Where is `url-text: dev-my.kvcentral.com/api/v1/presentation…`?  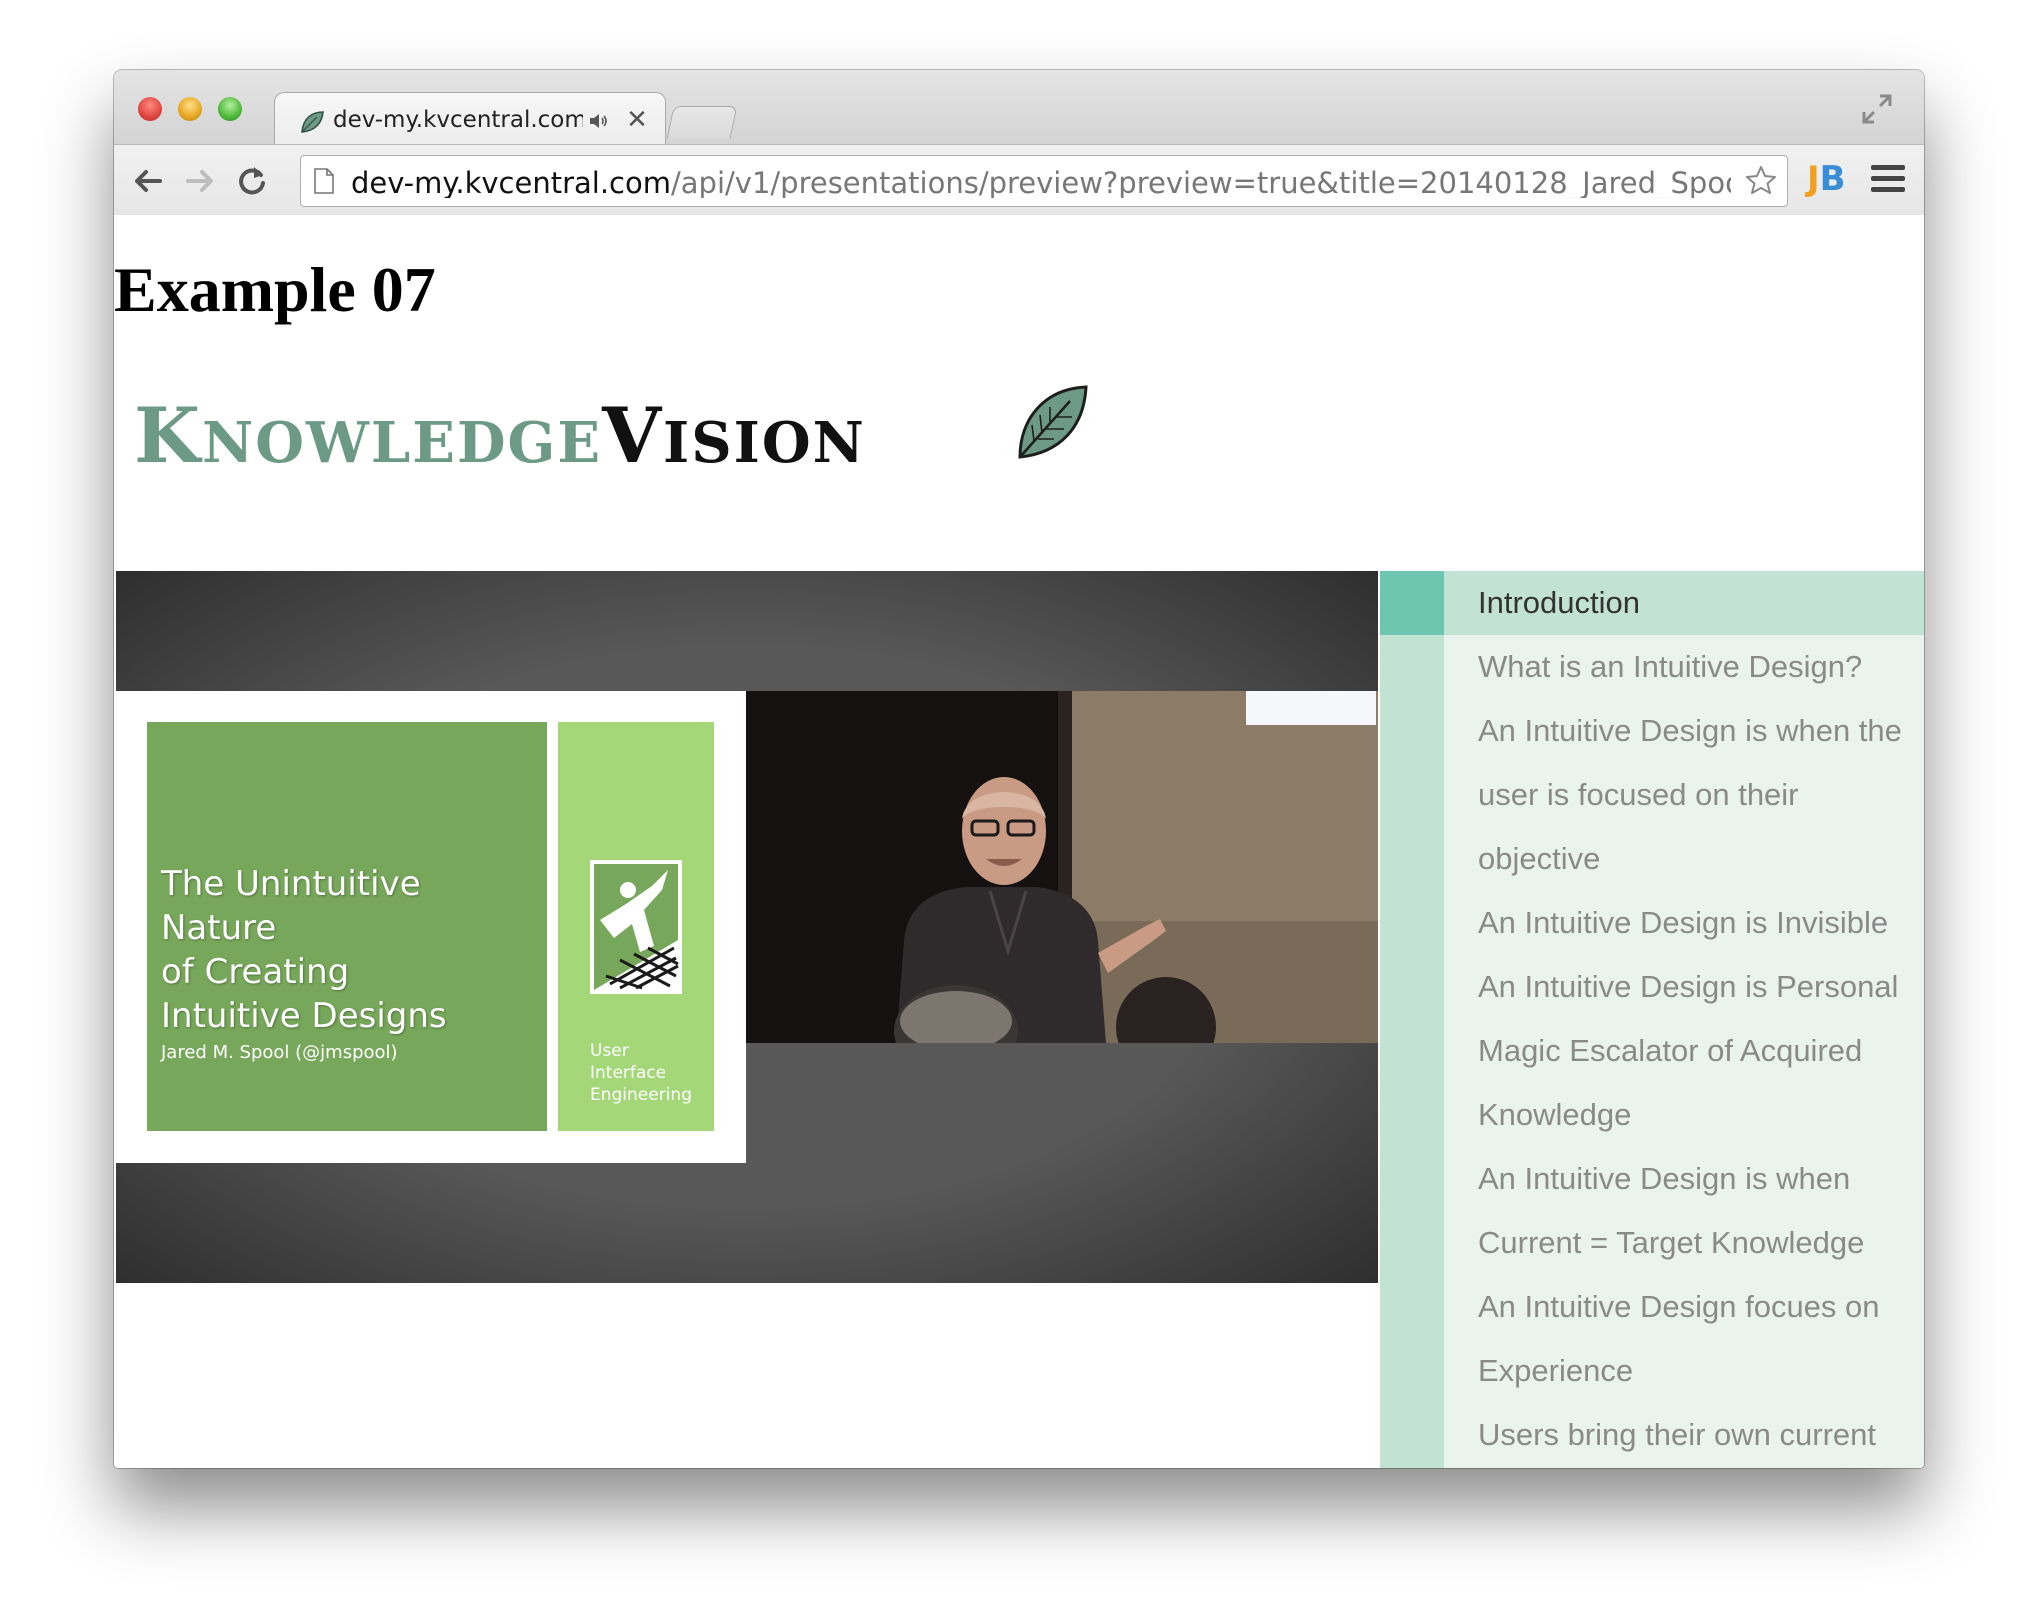 url-text: dev-my.kvcentral.com/api/v1/presentation… is located at coordinates (1041, 182).